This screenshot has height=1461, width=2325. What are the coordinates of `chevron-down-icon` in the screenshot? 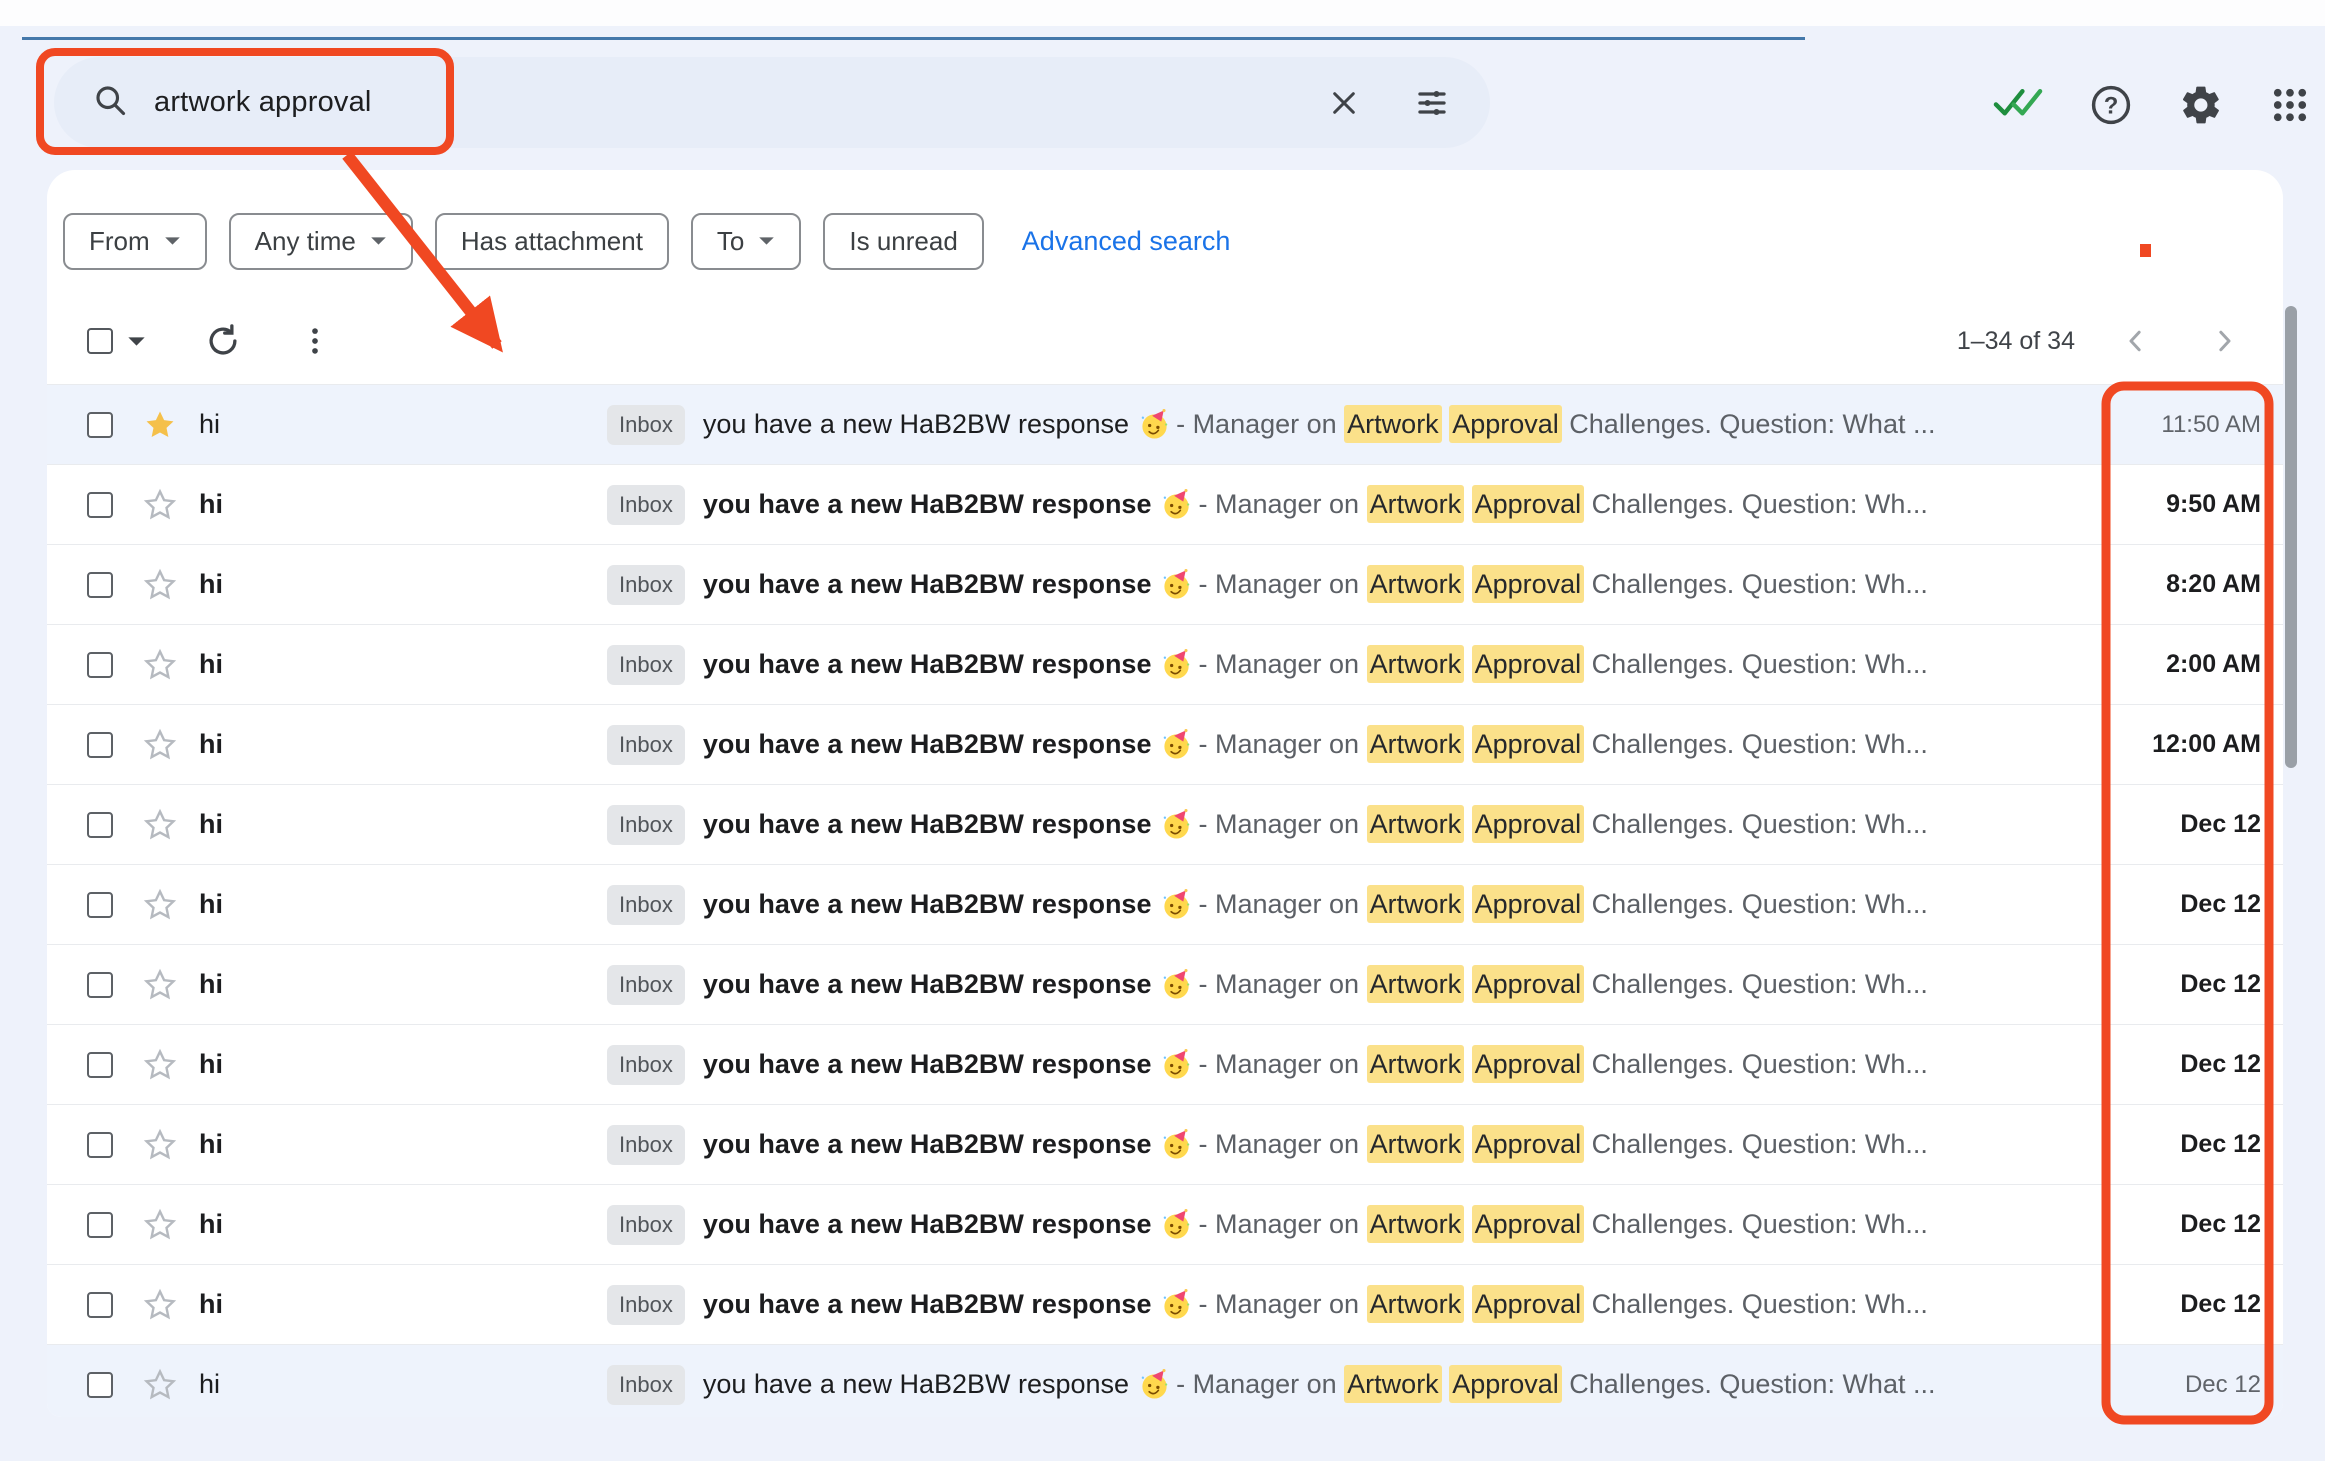 It's located at (767, 241).